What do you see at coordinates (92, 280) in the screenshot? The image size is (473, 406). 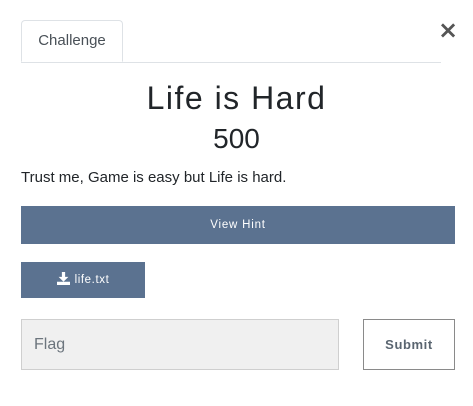 I see `file-name: life.txt` at bounding box center [92, 280].